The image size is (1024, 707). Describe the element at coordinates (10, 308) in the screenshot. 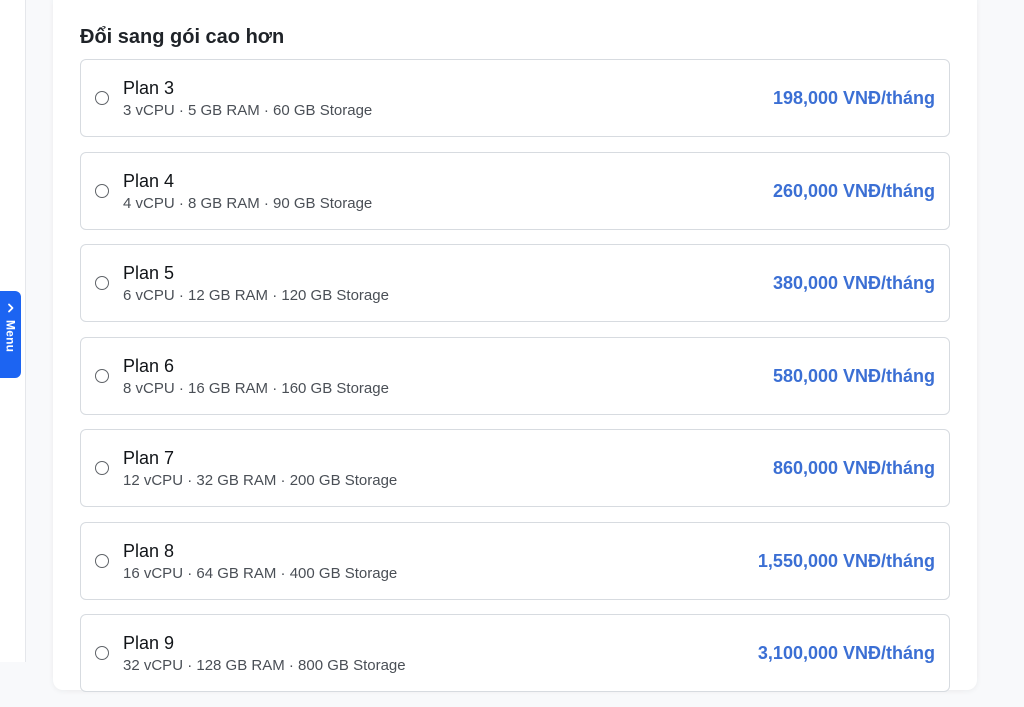

I see `chevron-right-icon` at that location.